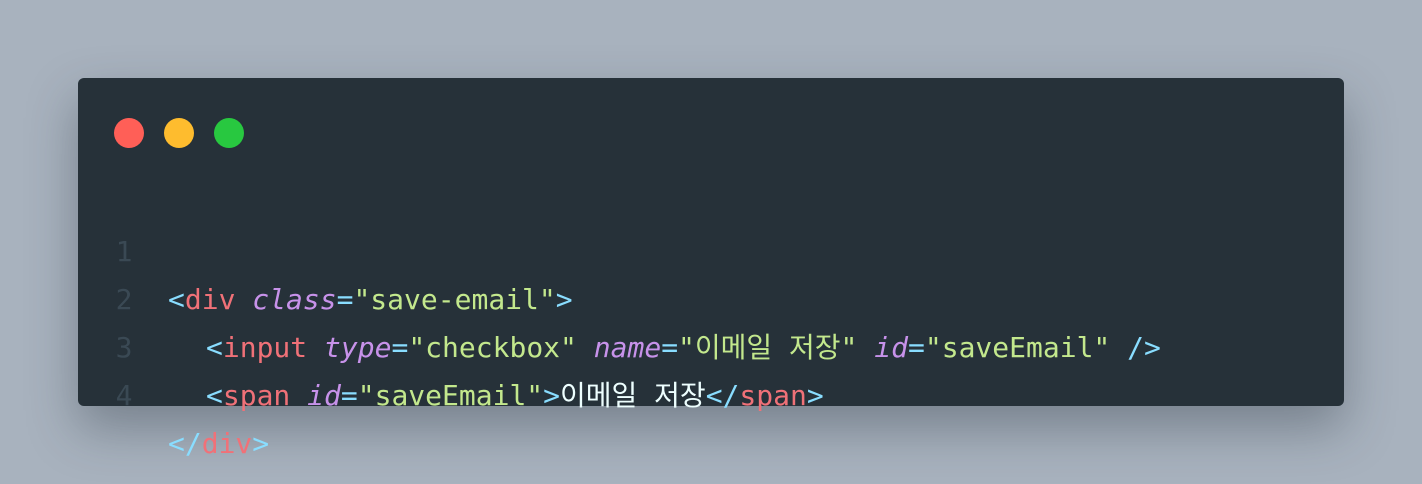  Describe the element at coordinates (633, 395) in the screenshot. I see `token-text: 이메일 저장` at that location.